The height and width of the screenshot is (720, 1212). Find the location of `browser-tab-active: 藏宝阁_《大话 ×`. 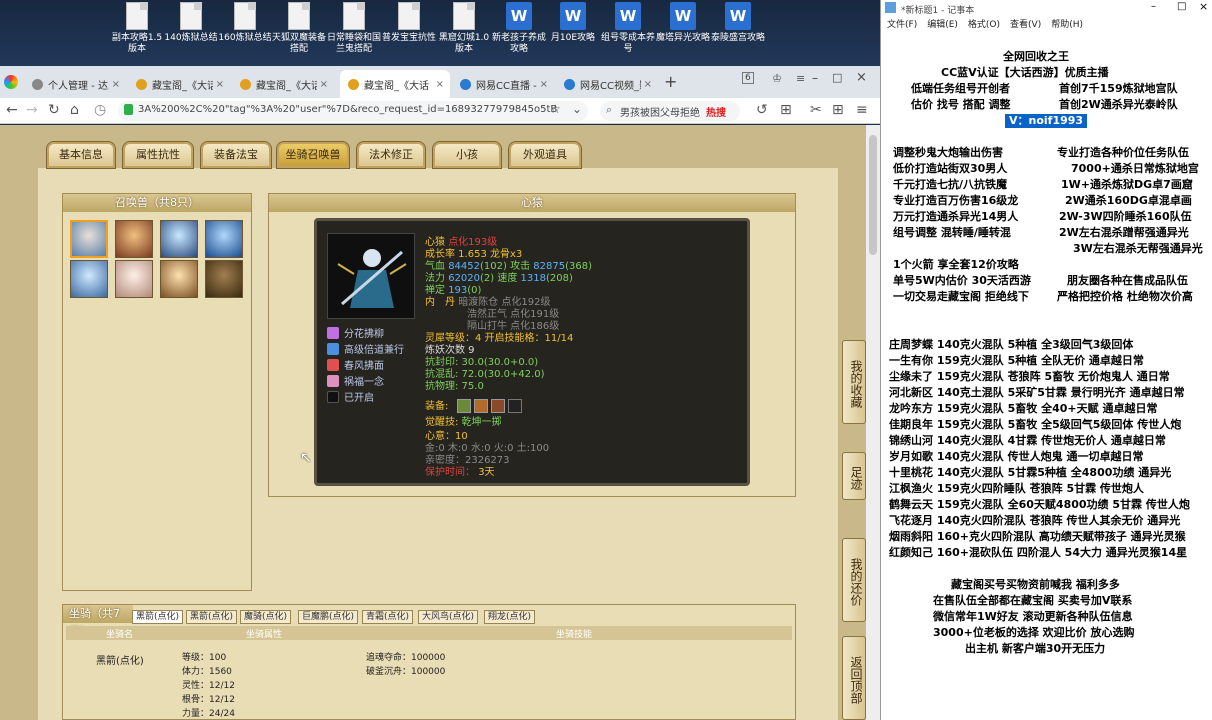

browser-tab-active: 藏宝阁_《大话 × is located at coordinates (395, 84).